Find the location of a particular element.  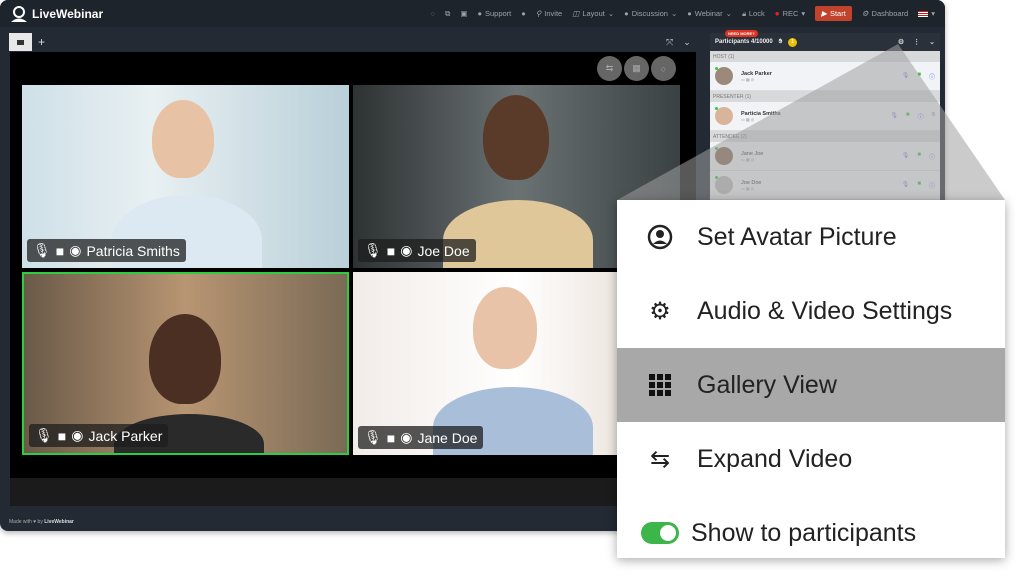

fullscreen-icon: ⤧ is located at coordinates (669, 42).